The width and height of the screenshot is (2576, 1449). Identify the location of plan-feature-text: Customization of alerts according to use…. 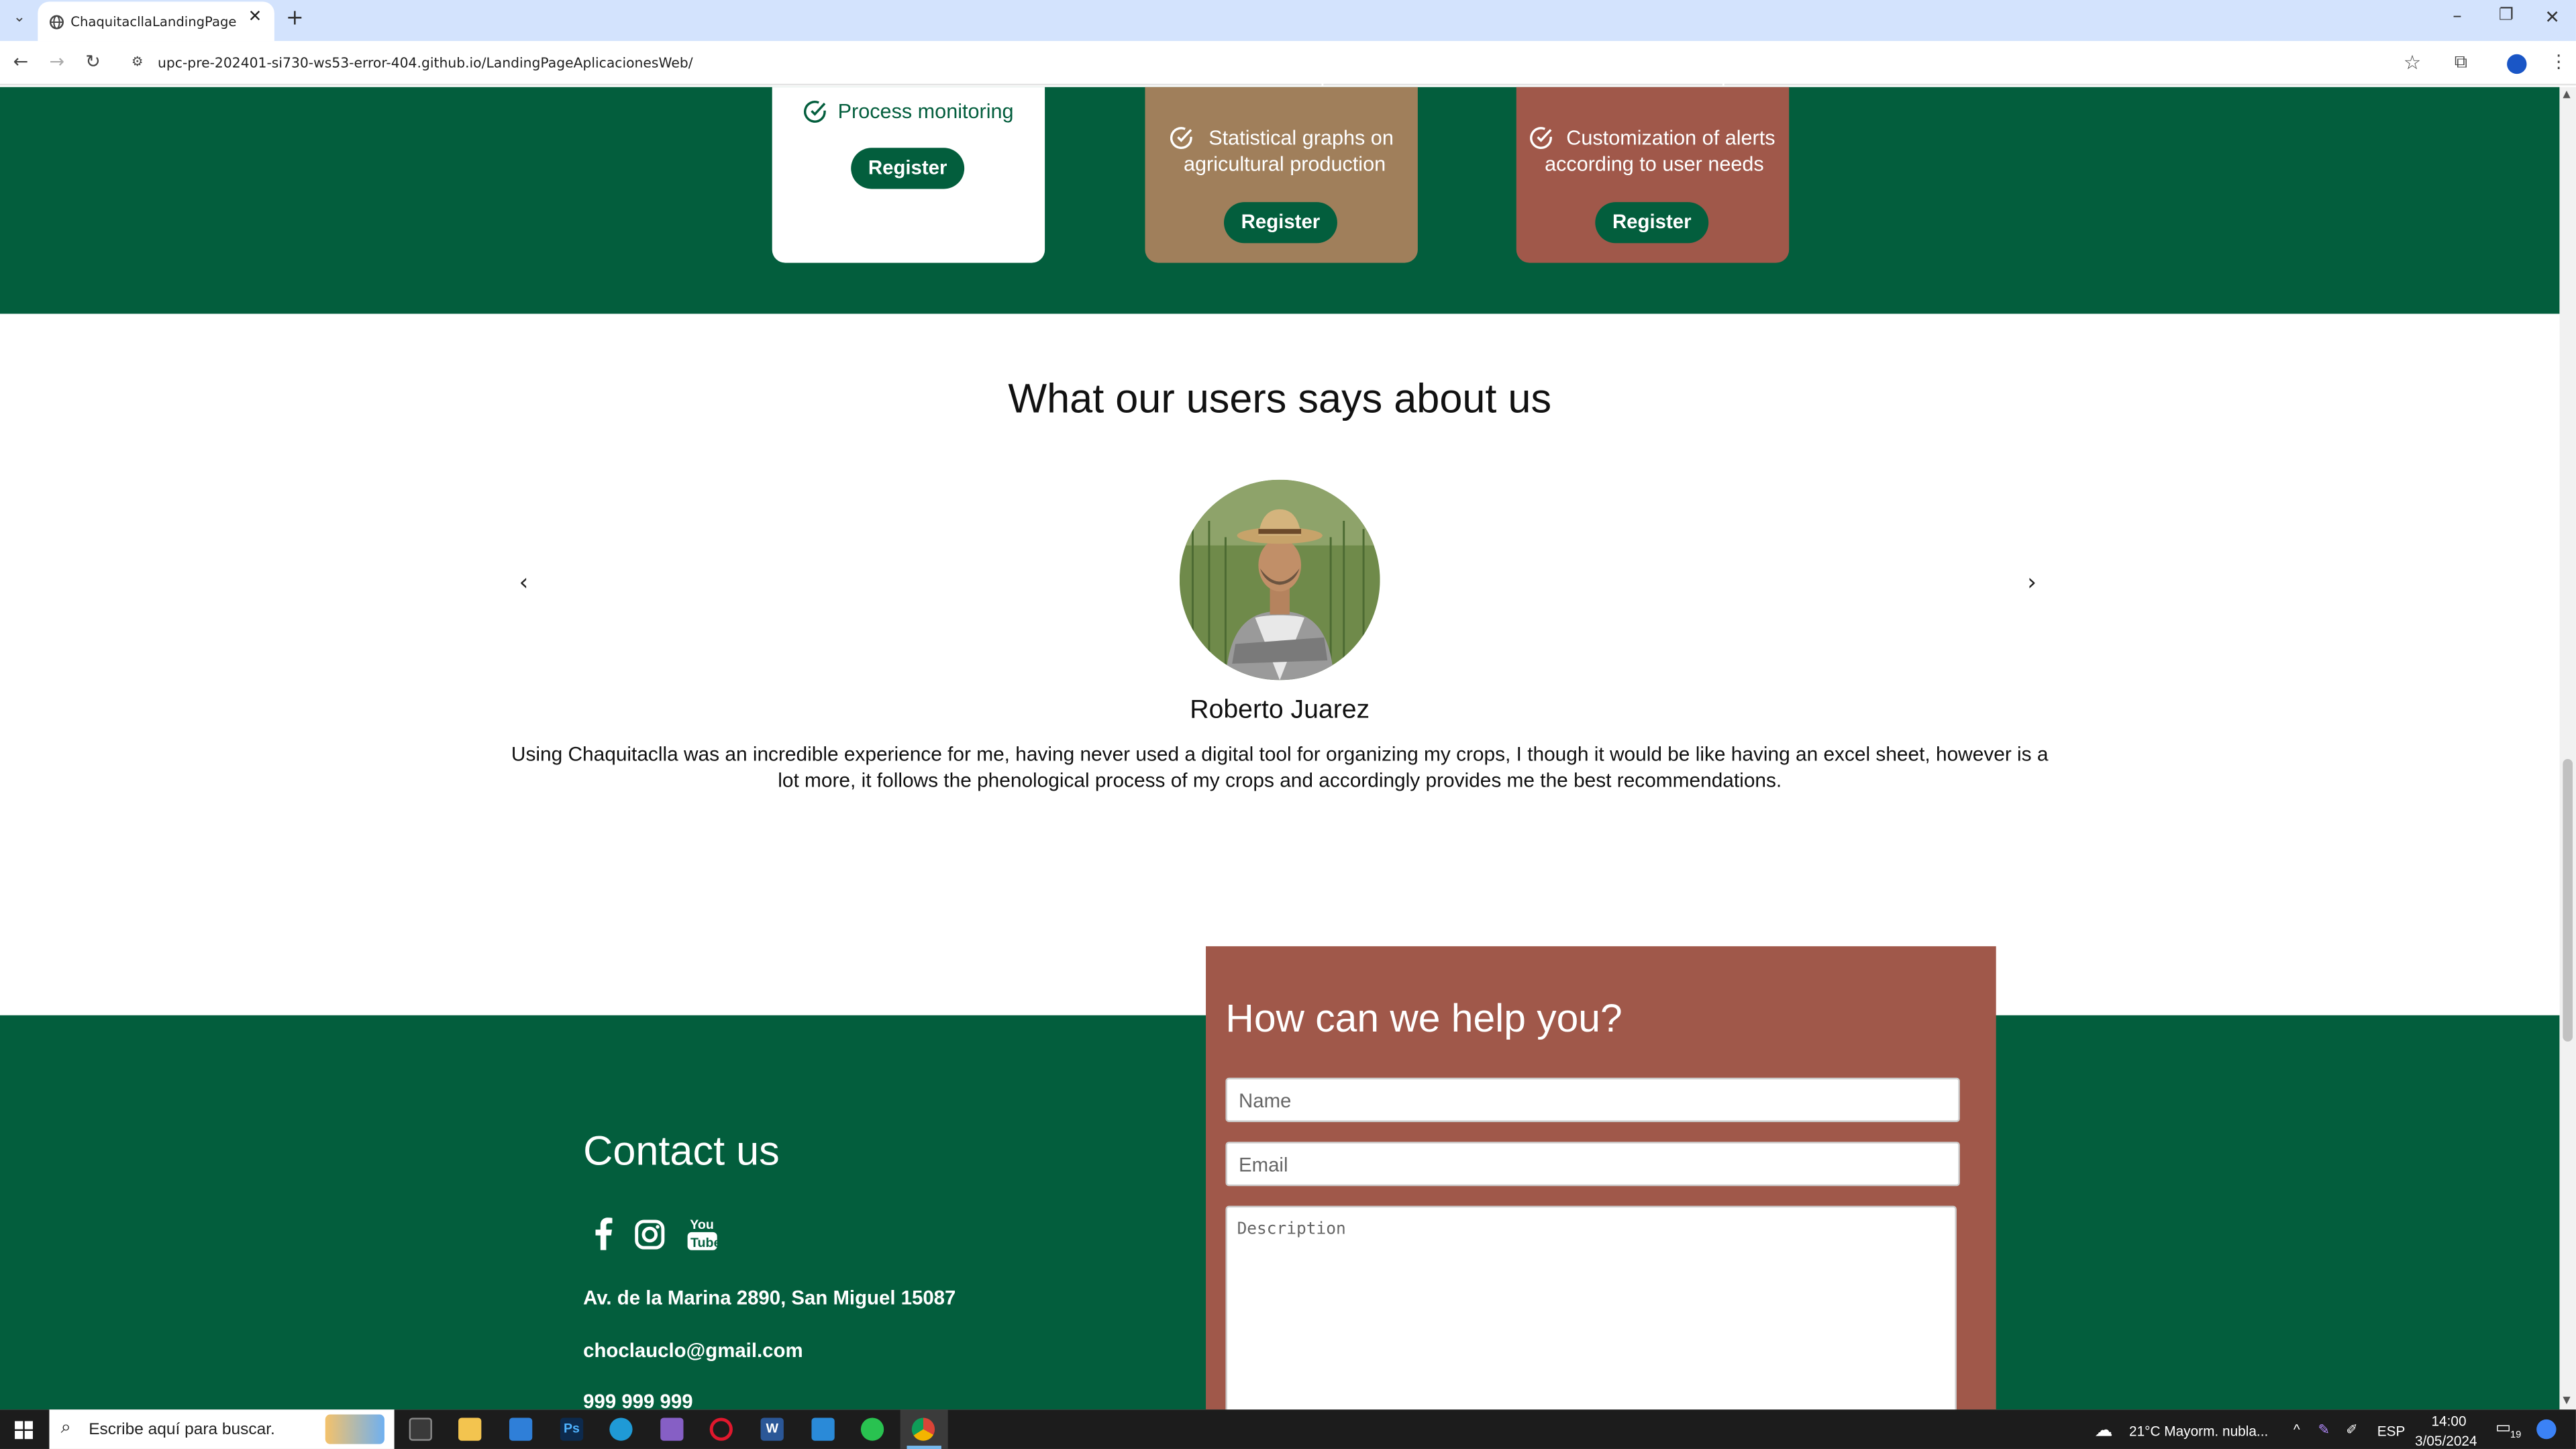
(1660, 151).